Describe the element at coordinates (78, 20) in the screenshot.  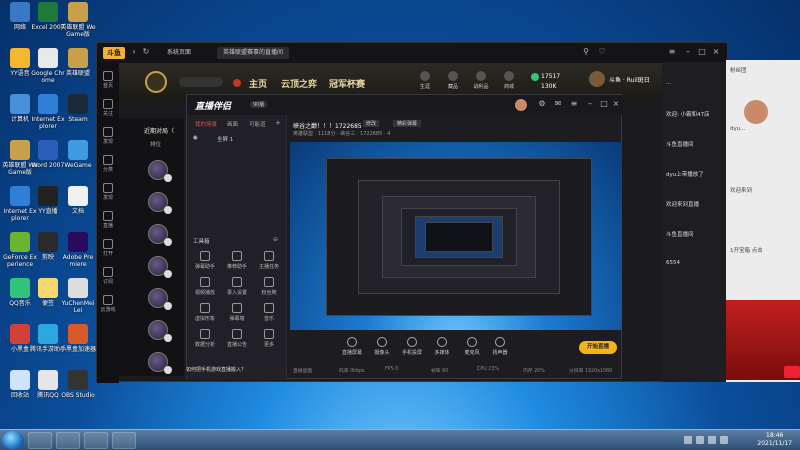
I see `desktop-icon: 英雄联盟 WeGame版` at that location.